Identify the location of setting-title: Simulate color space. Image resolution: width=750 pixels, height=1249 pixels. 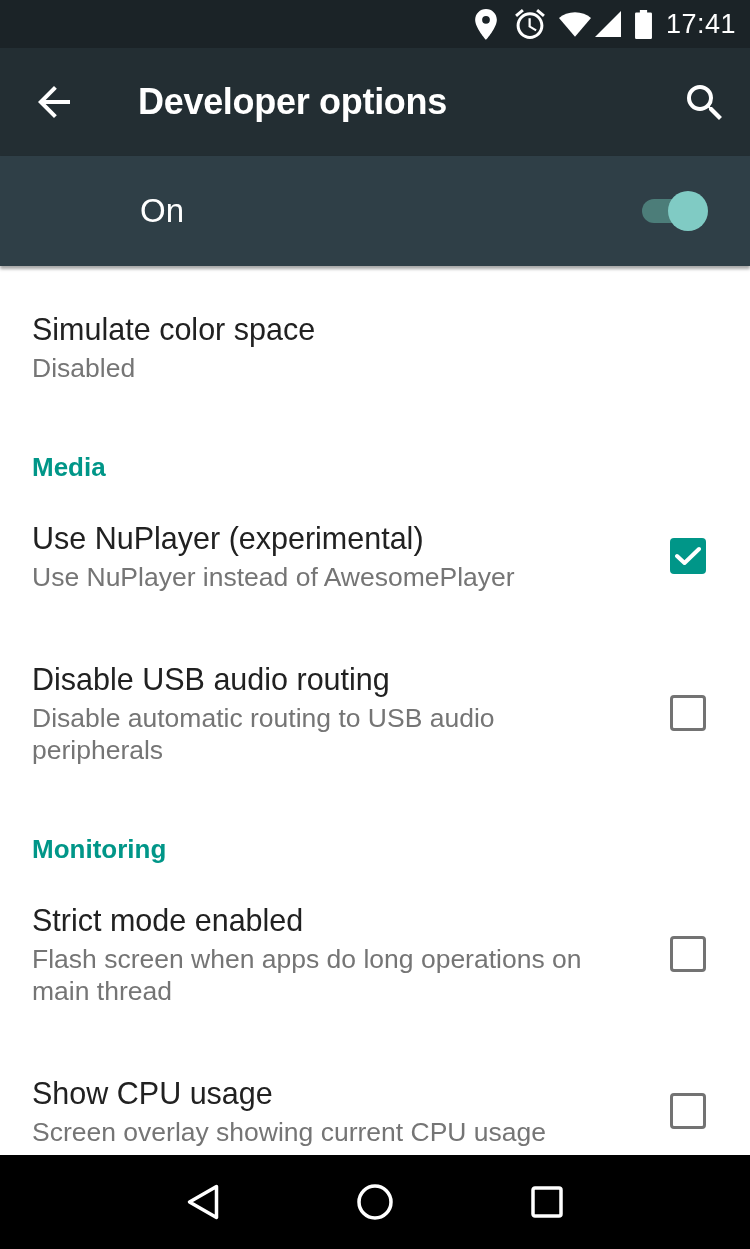
(174, 330).